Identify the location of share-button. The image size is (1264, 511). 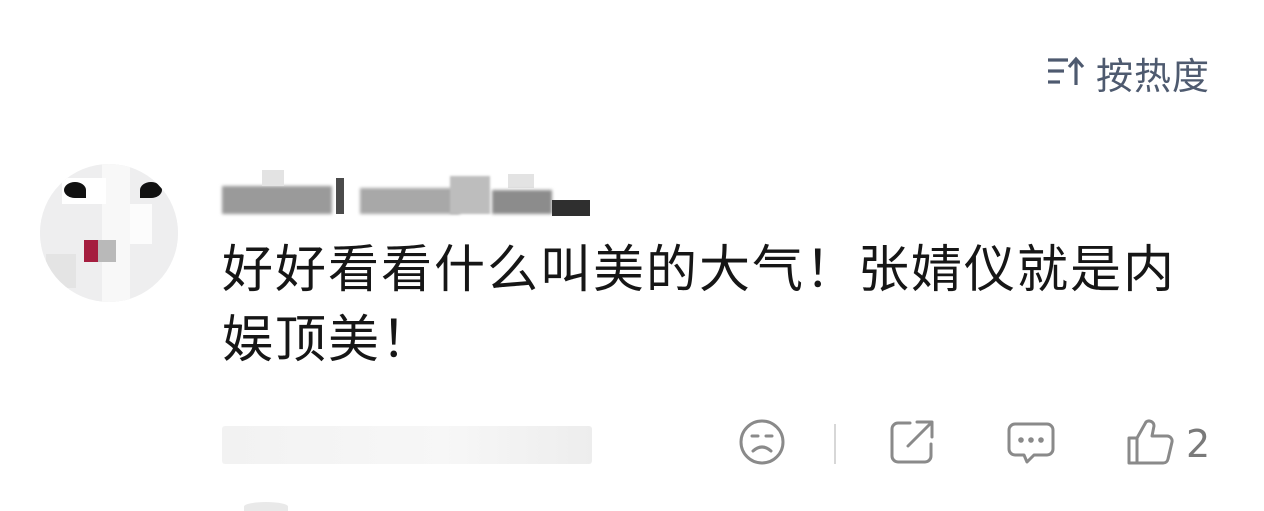
(912, 444).